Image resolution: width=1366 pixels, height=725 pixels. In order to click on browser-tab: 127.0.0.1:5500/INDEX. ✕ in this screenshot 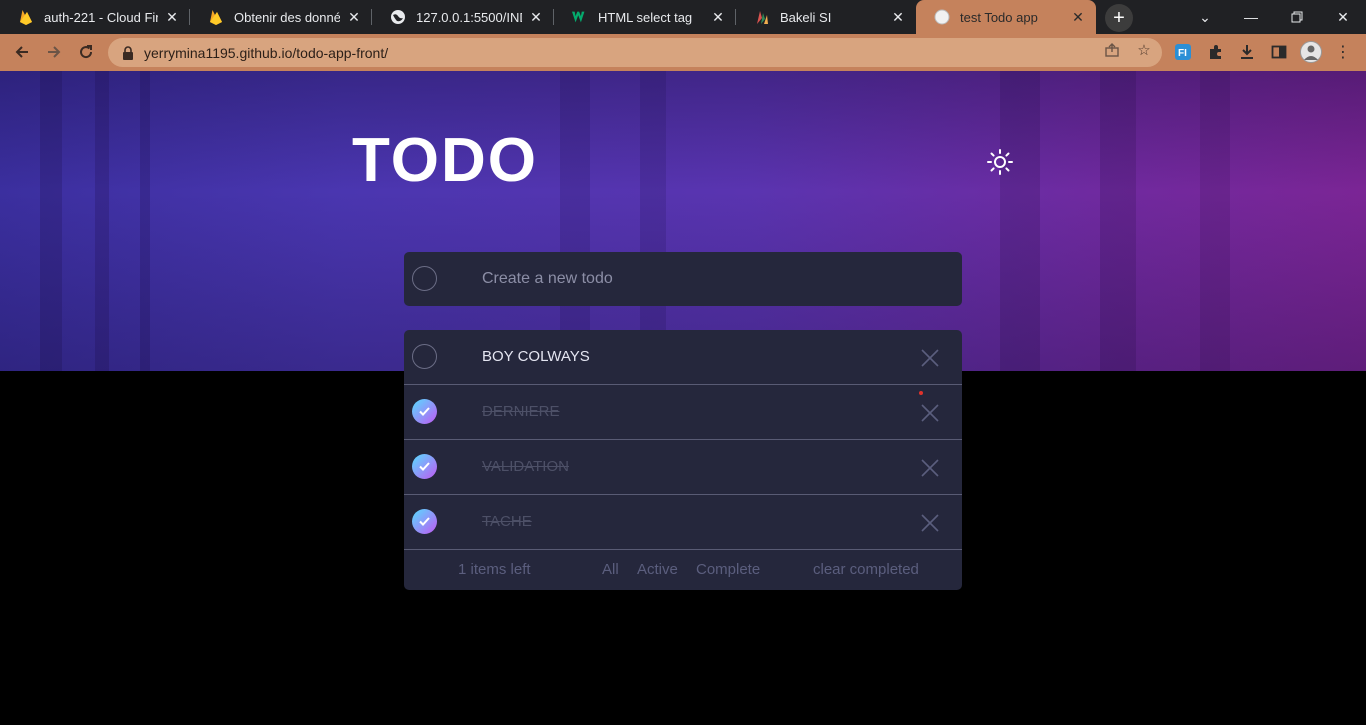, I will do `click(463, 17)`.